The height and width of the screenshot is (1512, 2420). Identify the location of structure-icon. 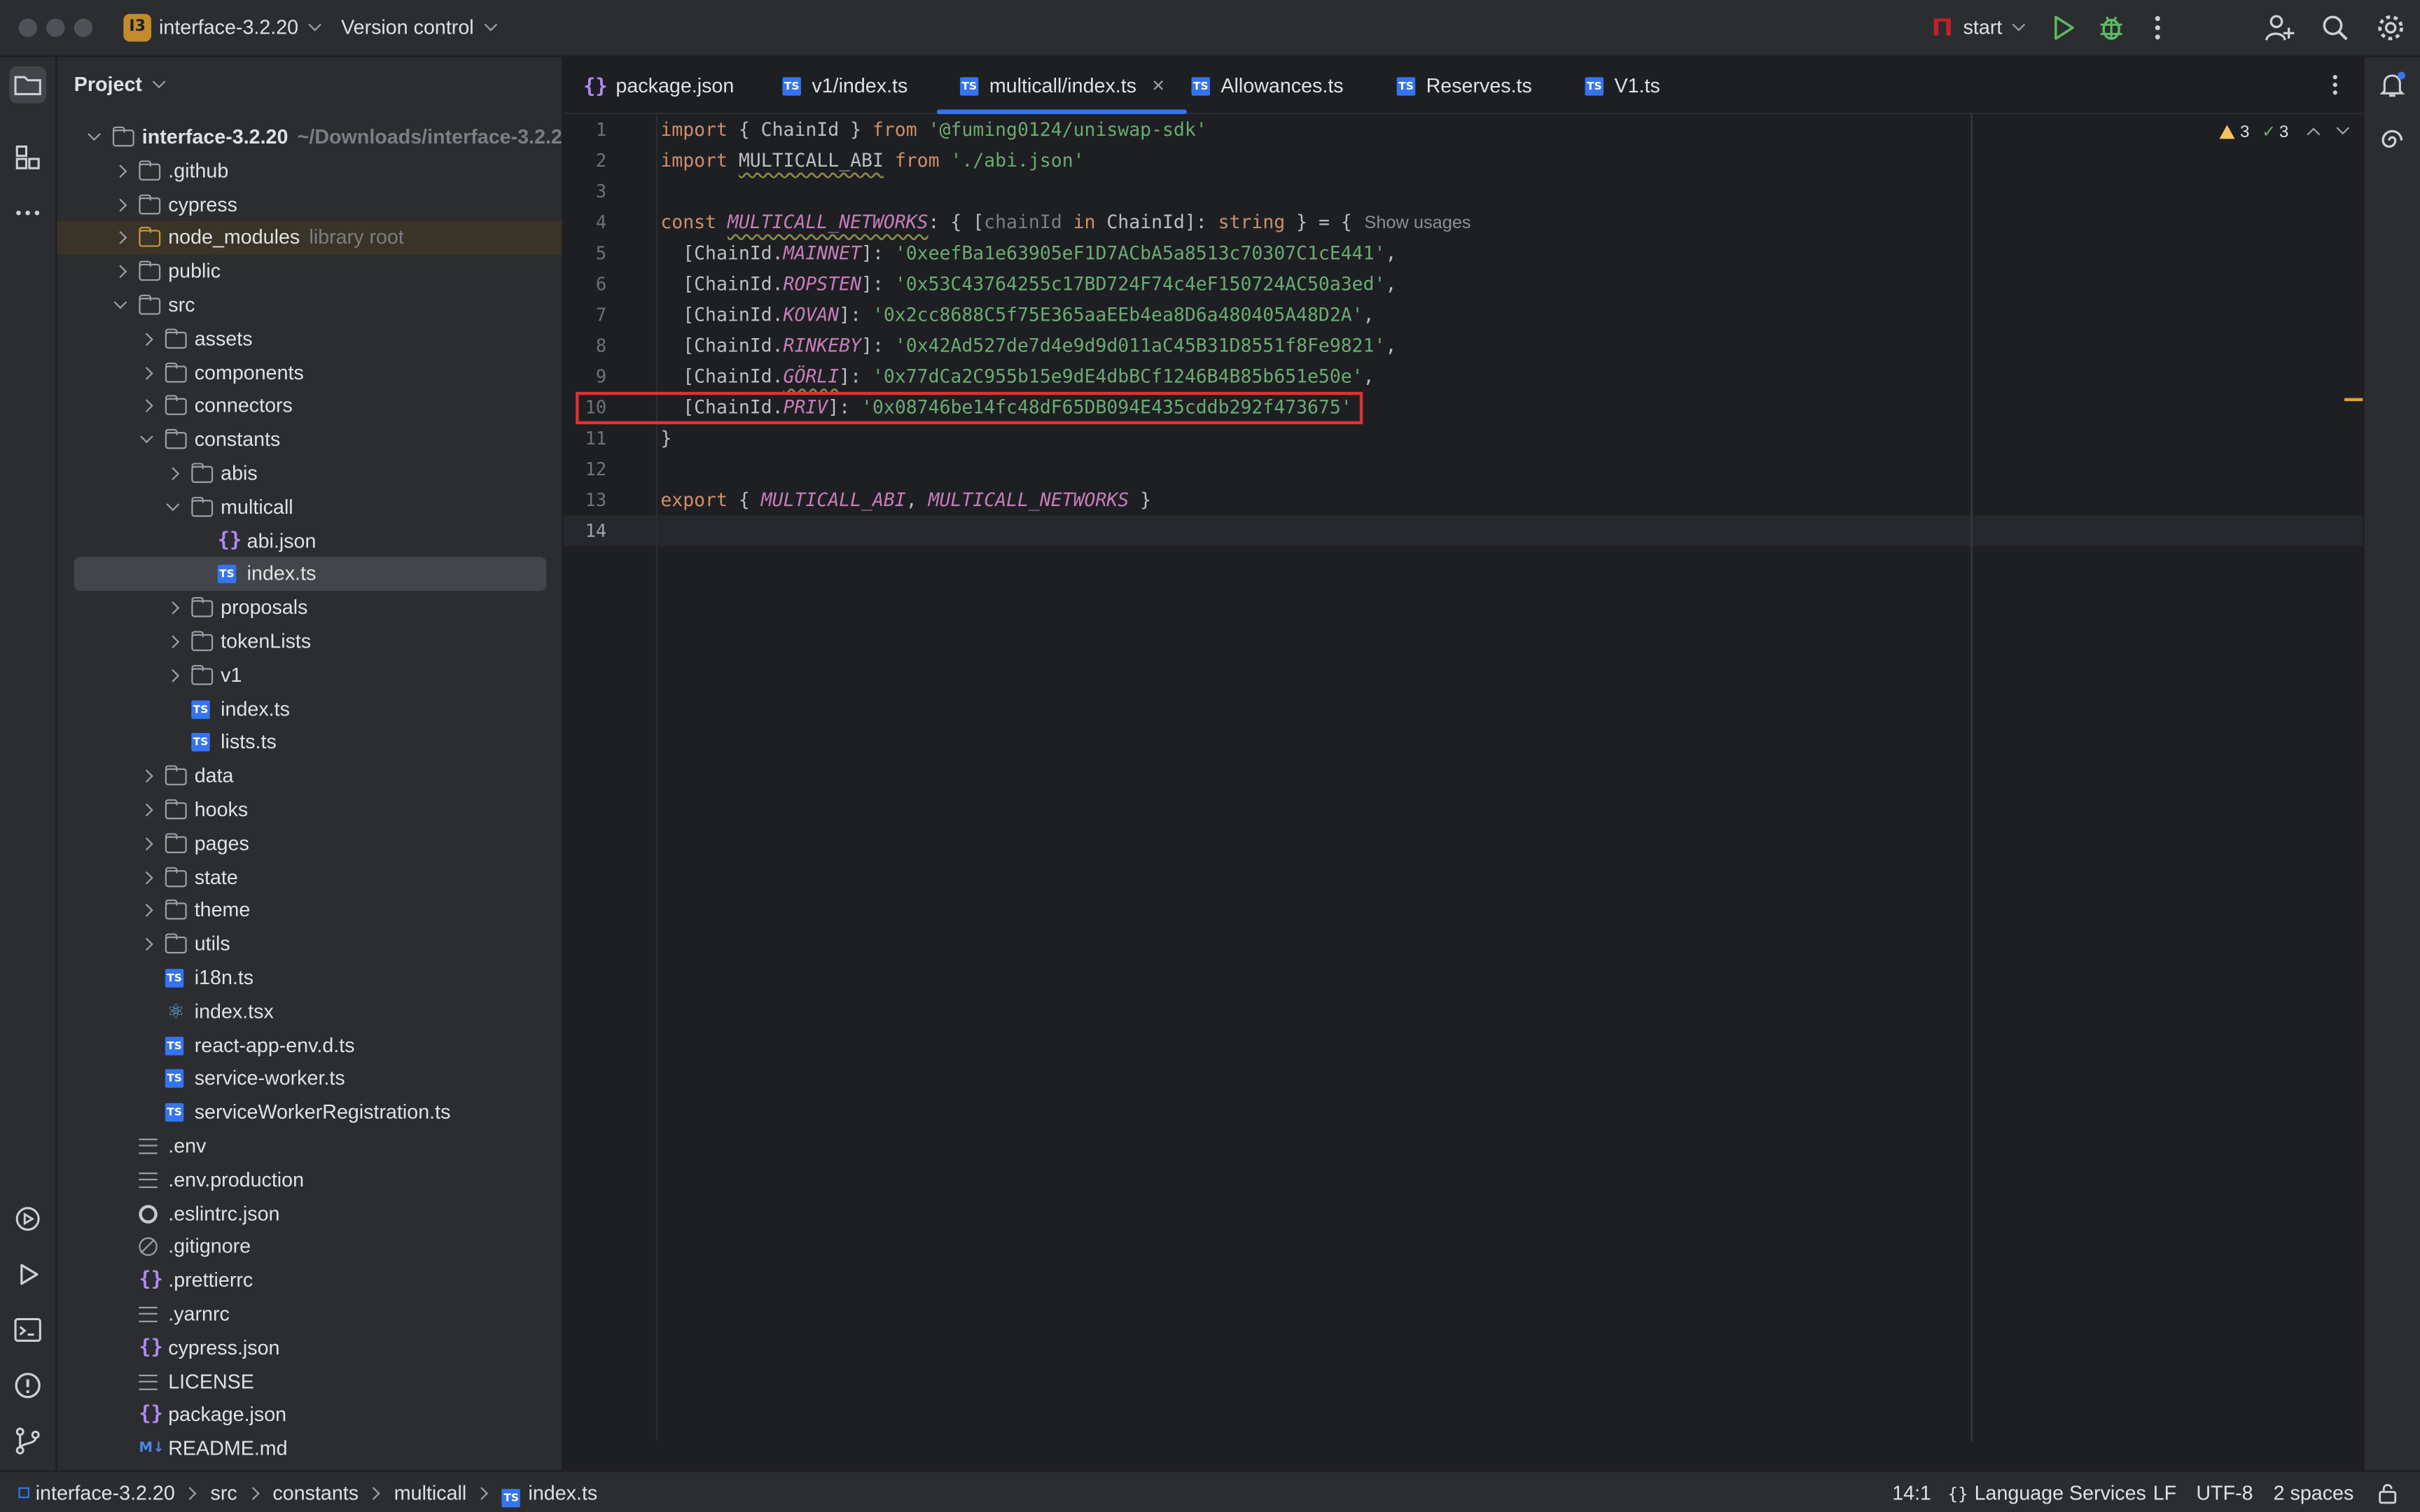
(27, 157).